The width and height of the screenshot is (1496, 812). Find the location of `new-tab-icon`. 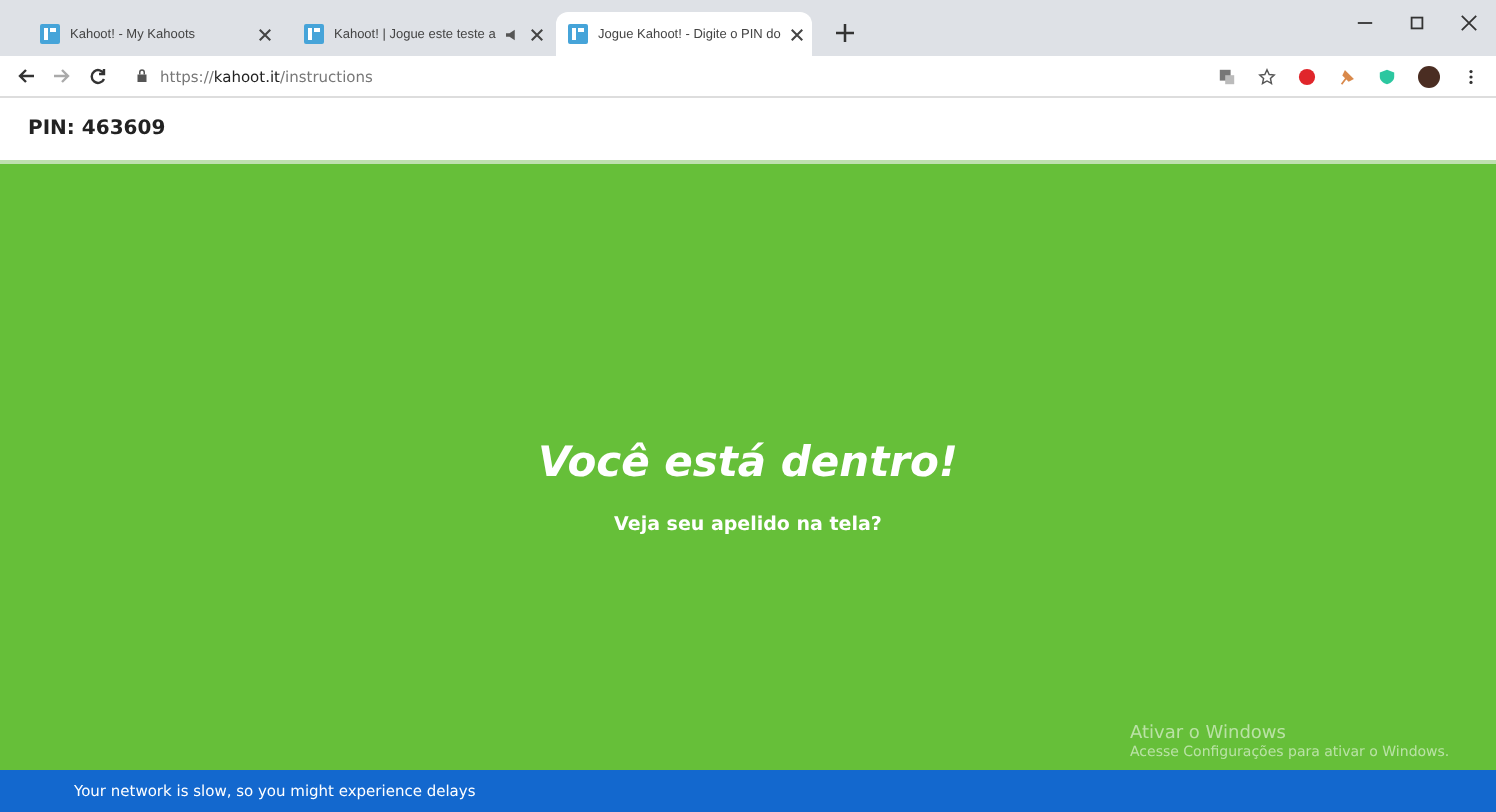

new-tab-icon is located at coordinates (845, 33).